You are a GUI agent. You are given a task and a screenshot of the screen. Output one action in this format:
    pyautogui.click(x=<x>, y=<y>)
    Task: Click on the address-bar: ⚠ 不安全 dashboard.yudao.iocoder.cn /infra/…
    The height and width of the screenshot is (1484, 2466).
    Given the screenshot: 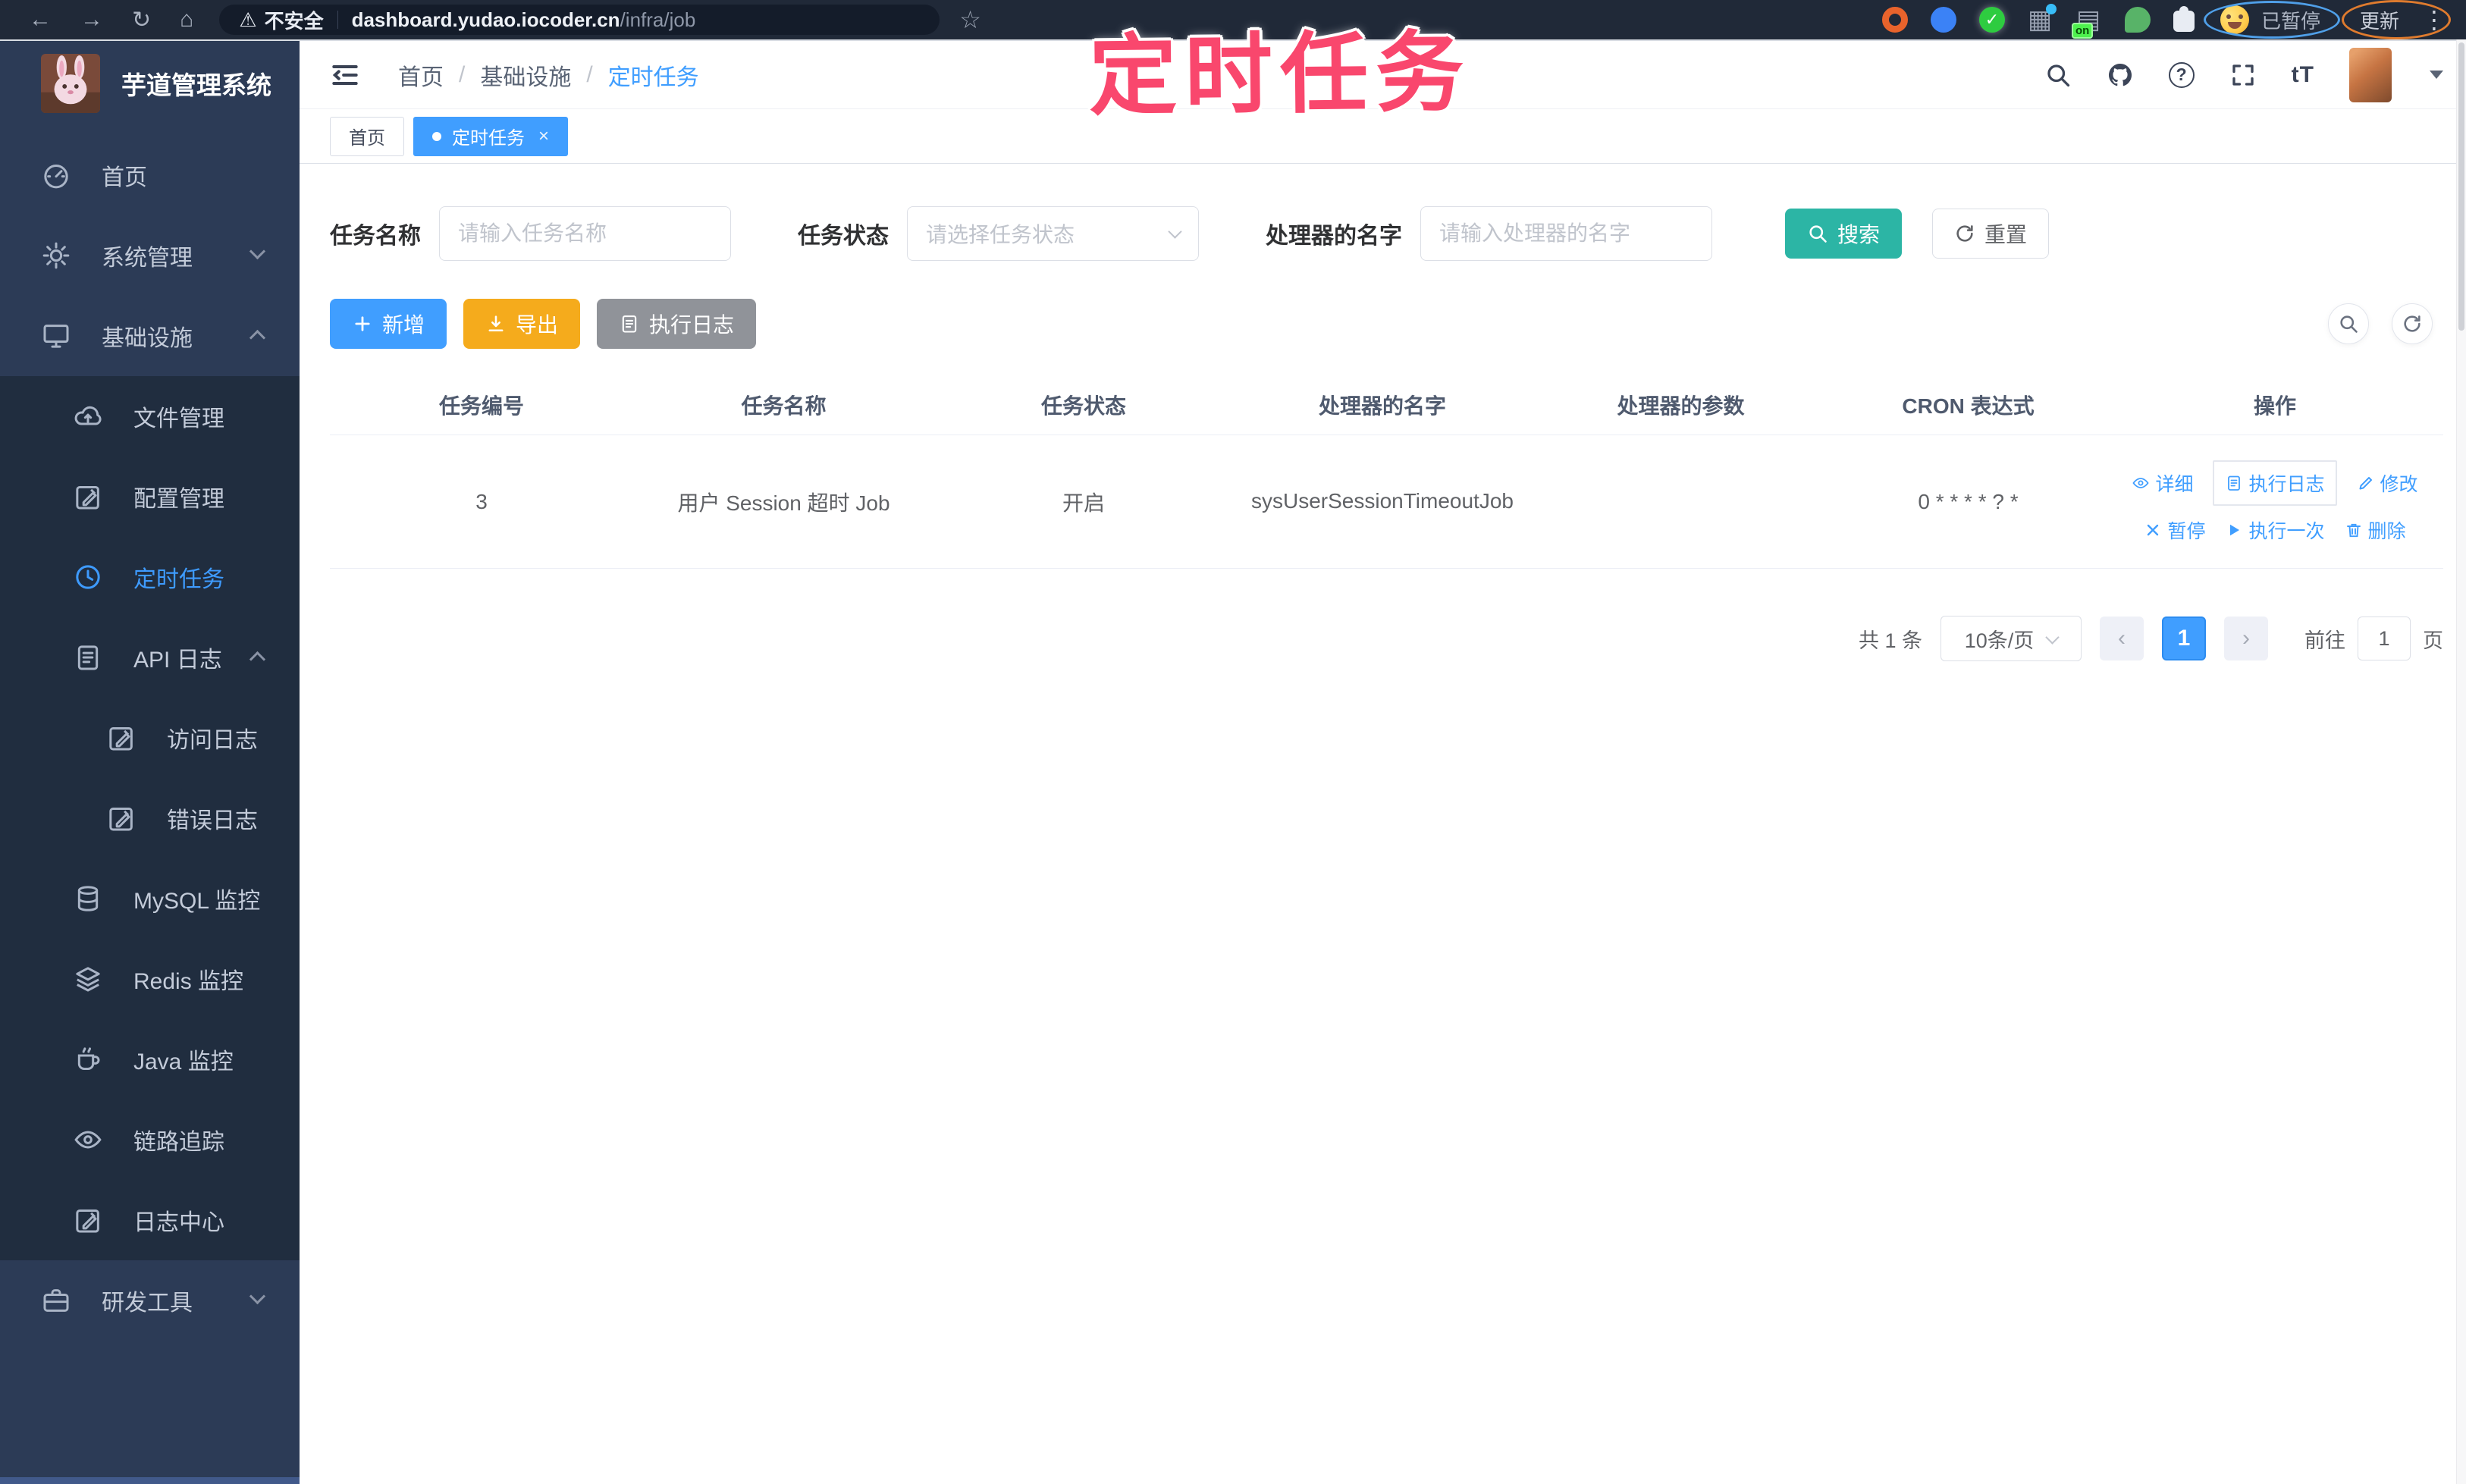 What is the action you would take?
    pyautogui.click(x=579, y=20)
    